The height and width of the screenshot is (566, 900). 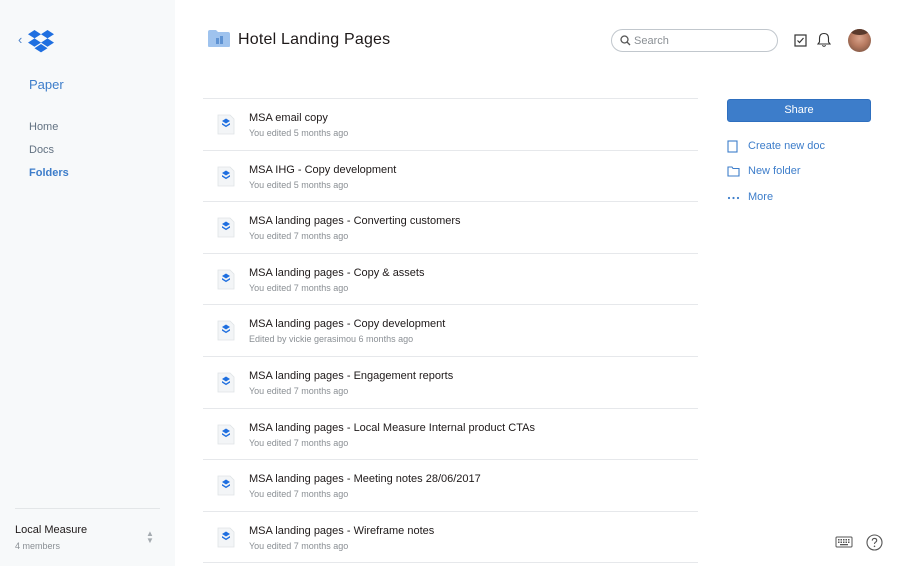 What do you see at coordinates (799, 110) in the screenshot?
I see `share-button: Share` at bounding box center [799, 110].